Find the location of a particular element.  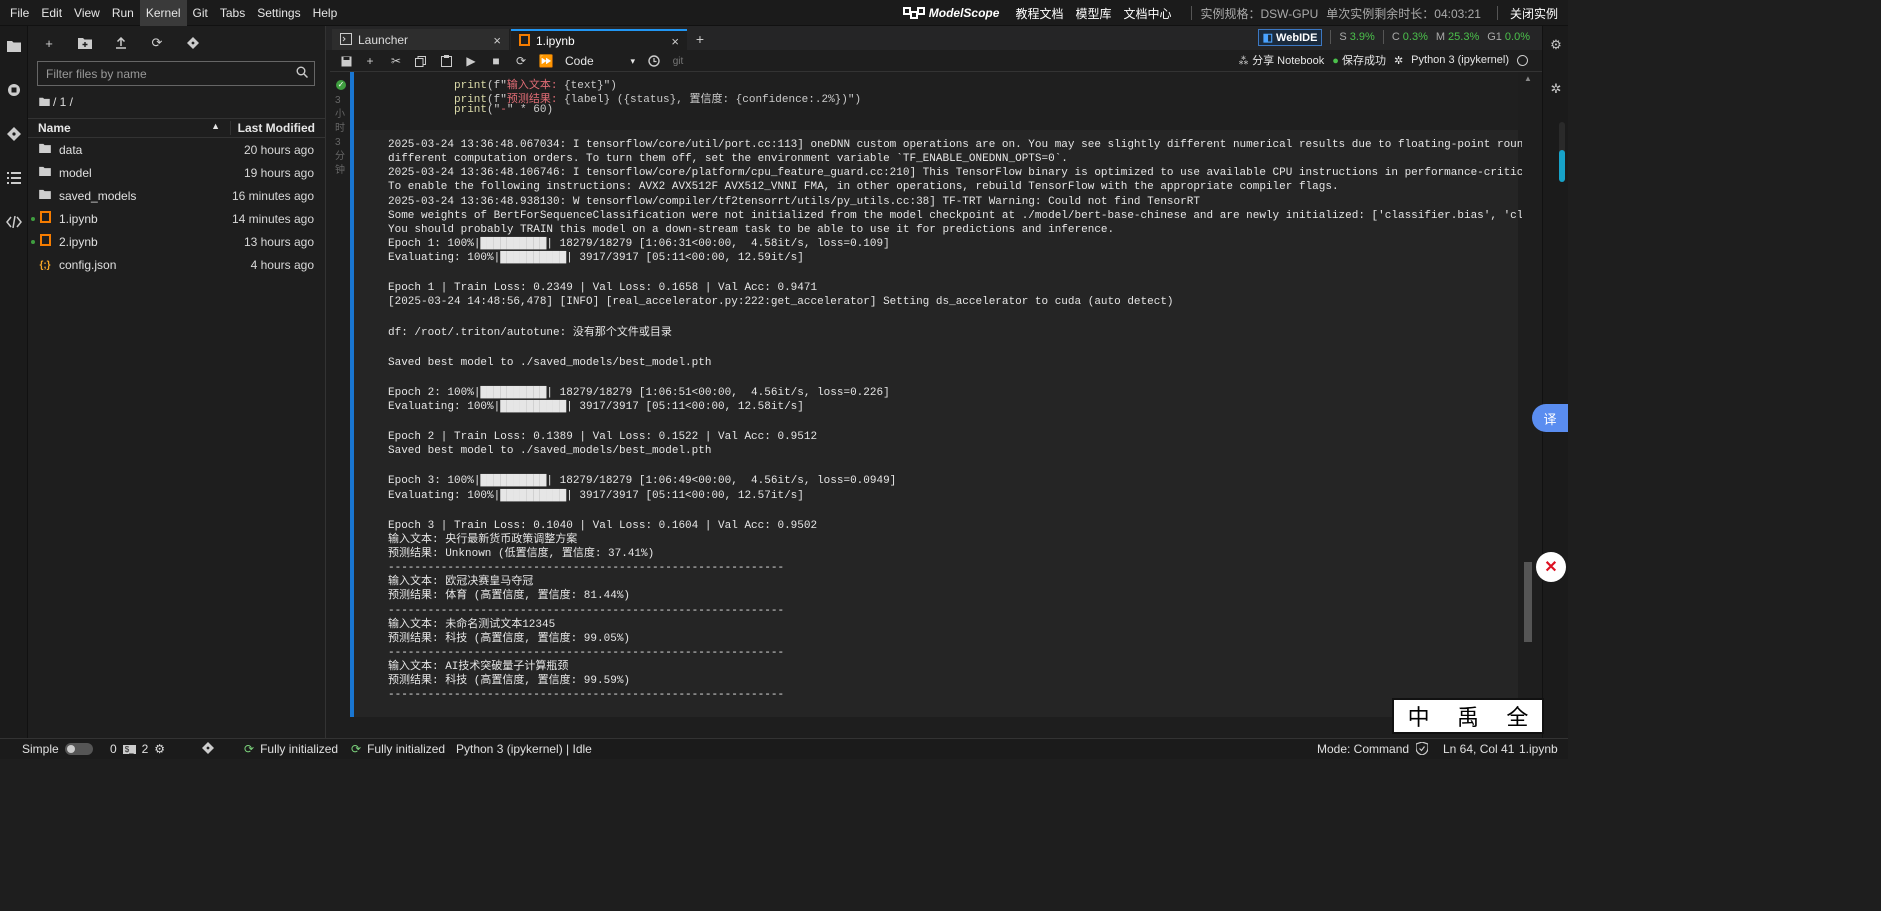

cut-icon: ✂ is located at coordinates (396, 61).